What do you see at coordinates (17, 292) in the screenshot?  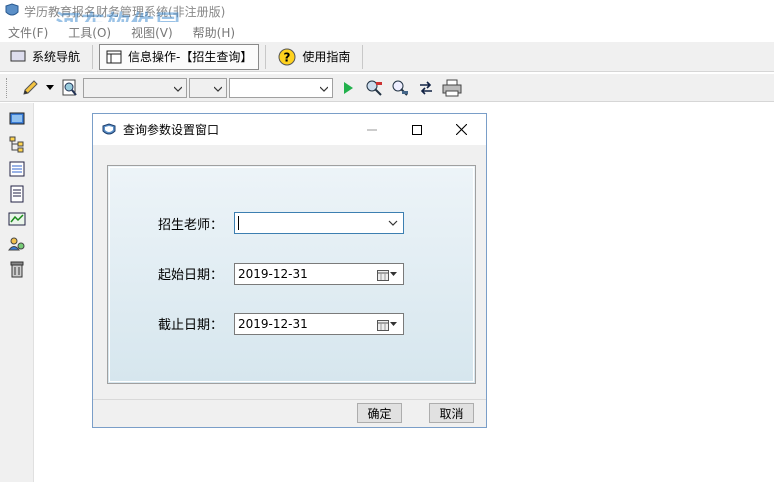 I see `left-sidebar` at bounding box center [17, 292].